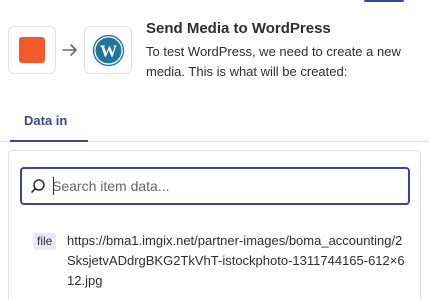 The width and height of the screenshot is (429, 300). What do you see at coordinates (238, 28) in the screenshot?
I see `step-title: Send Media to WordPress` at bounding box center [238, 28].